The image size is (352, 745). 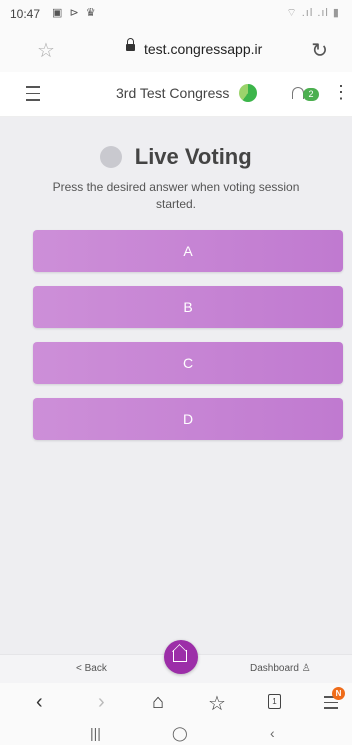 What do you see at coordinates (33, 94) in the screenshot?
I see `hamburger-icon` at bounding box center [33, 94].